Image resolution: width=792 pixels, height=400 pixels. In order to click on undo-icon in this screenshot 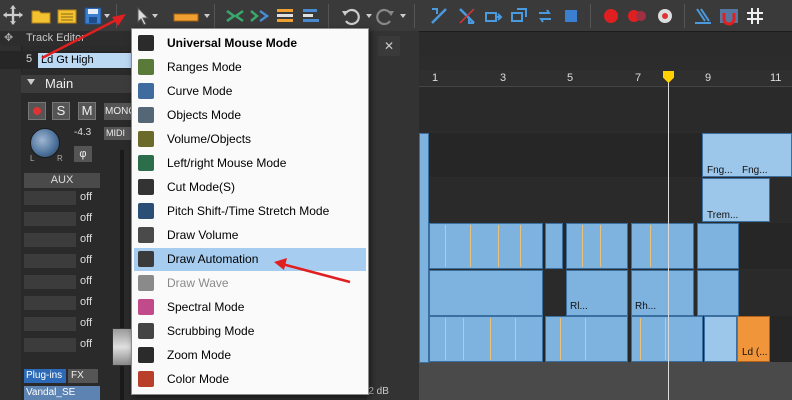, I will do `click(351, 16)`.